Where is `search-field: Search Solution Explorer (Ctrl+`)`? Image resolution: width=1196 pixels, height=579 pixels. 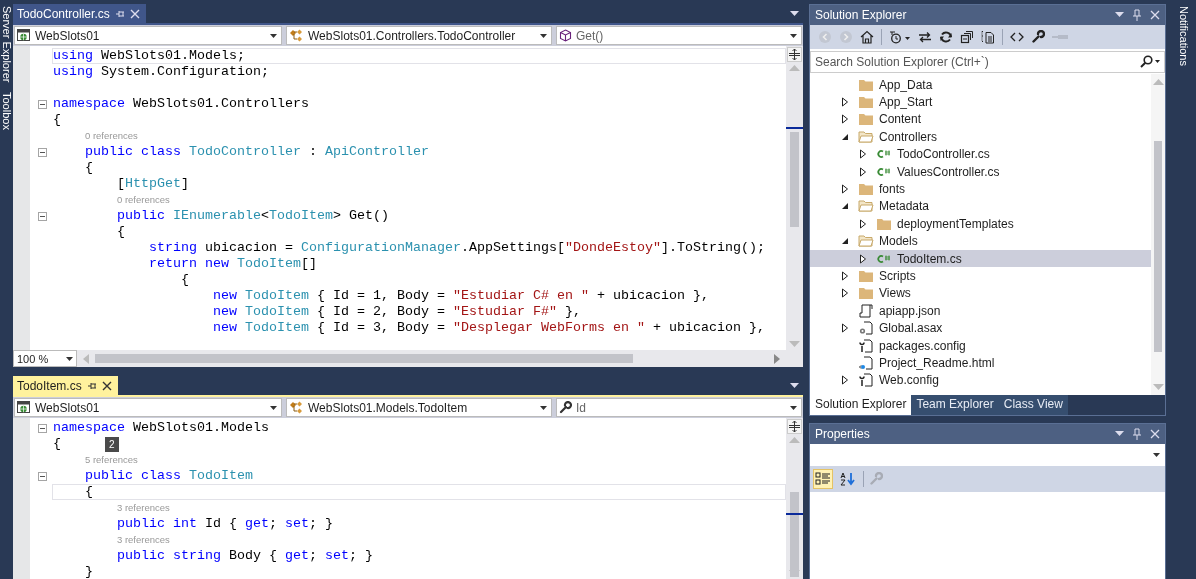 search-field: Search Solution Explorer (Ctrl+`) is located at coordinates (987, 62).